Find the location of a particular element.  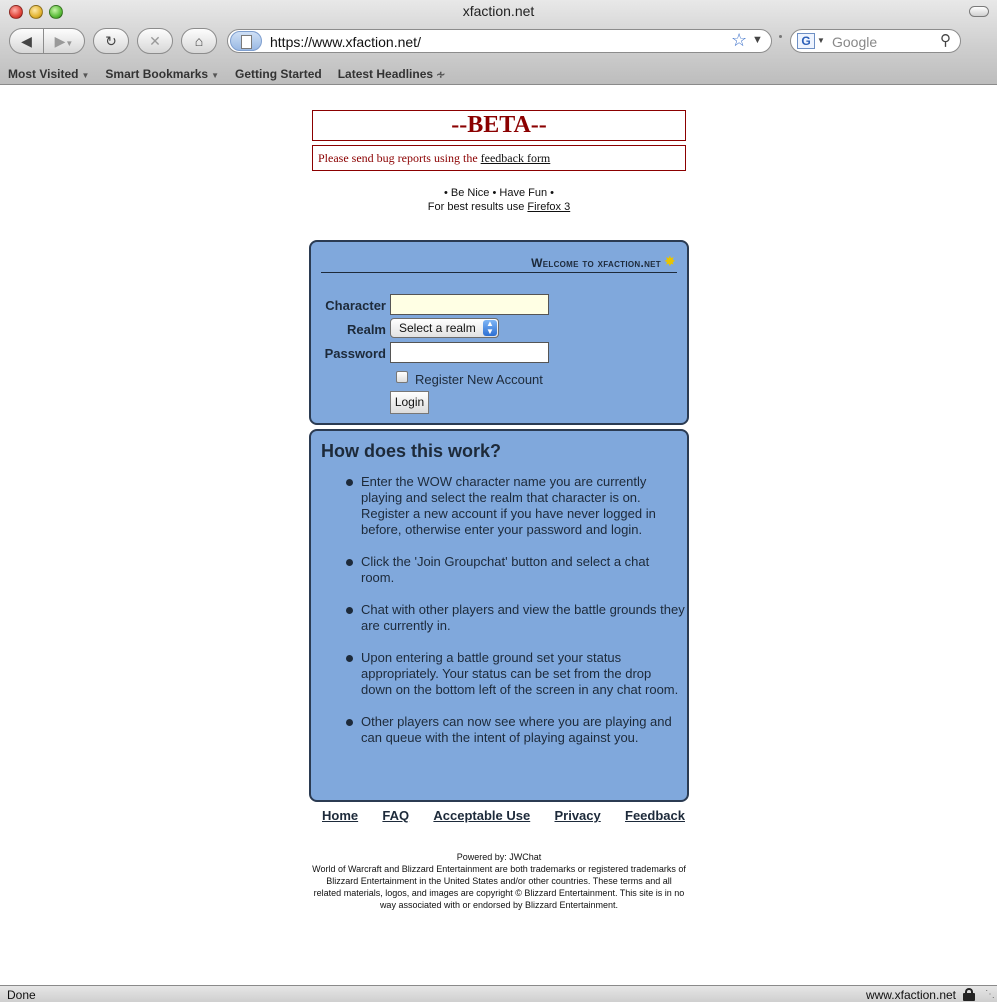

motto-line: • Be Nice • Have Fun • is located at coordinates (499, 193).